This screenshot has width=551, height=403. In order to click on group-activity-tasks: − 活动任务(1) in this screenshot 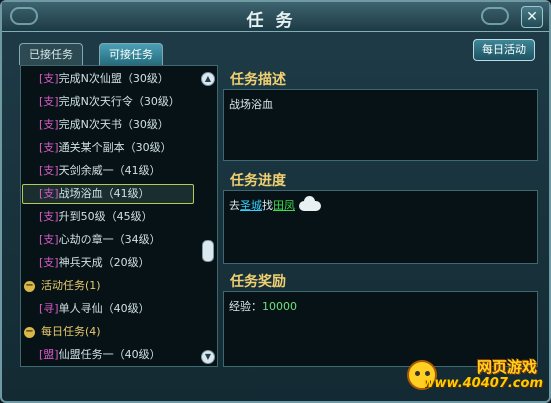, I will do `click(62, 286)`.